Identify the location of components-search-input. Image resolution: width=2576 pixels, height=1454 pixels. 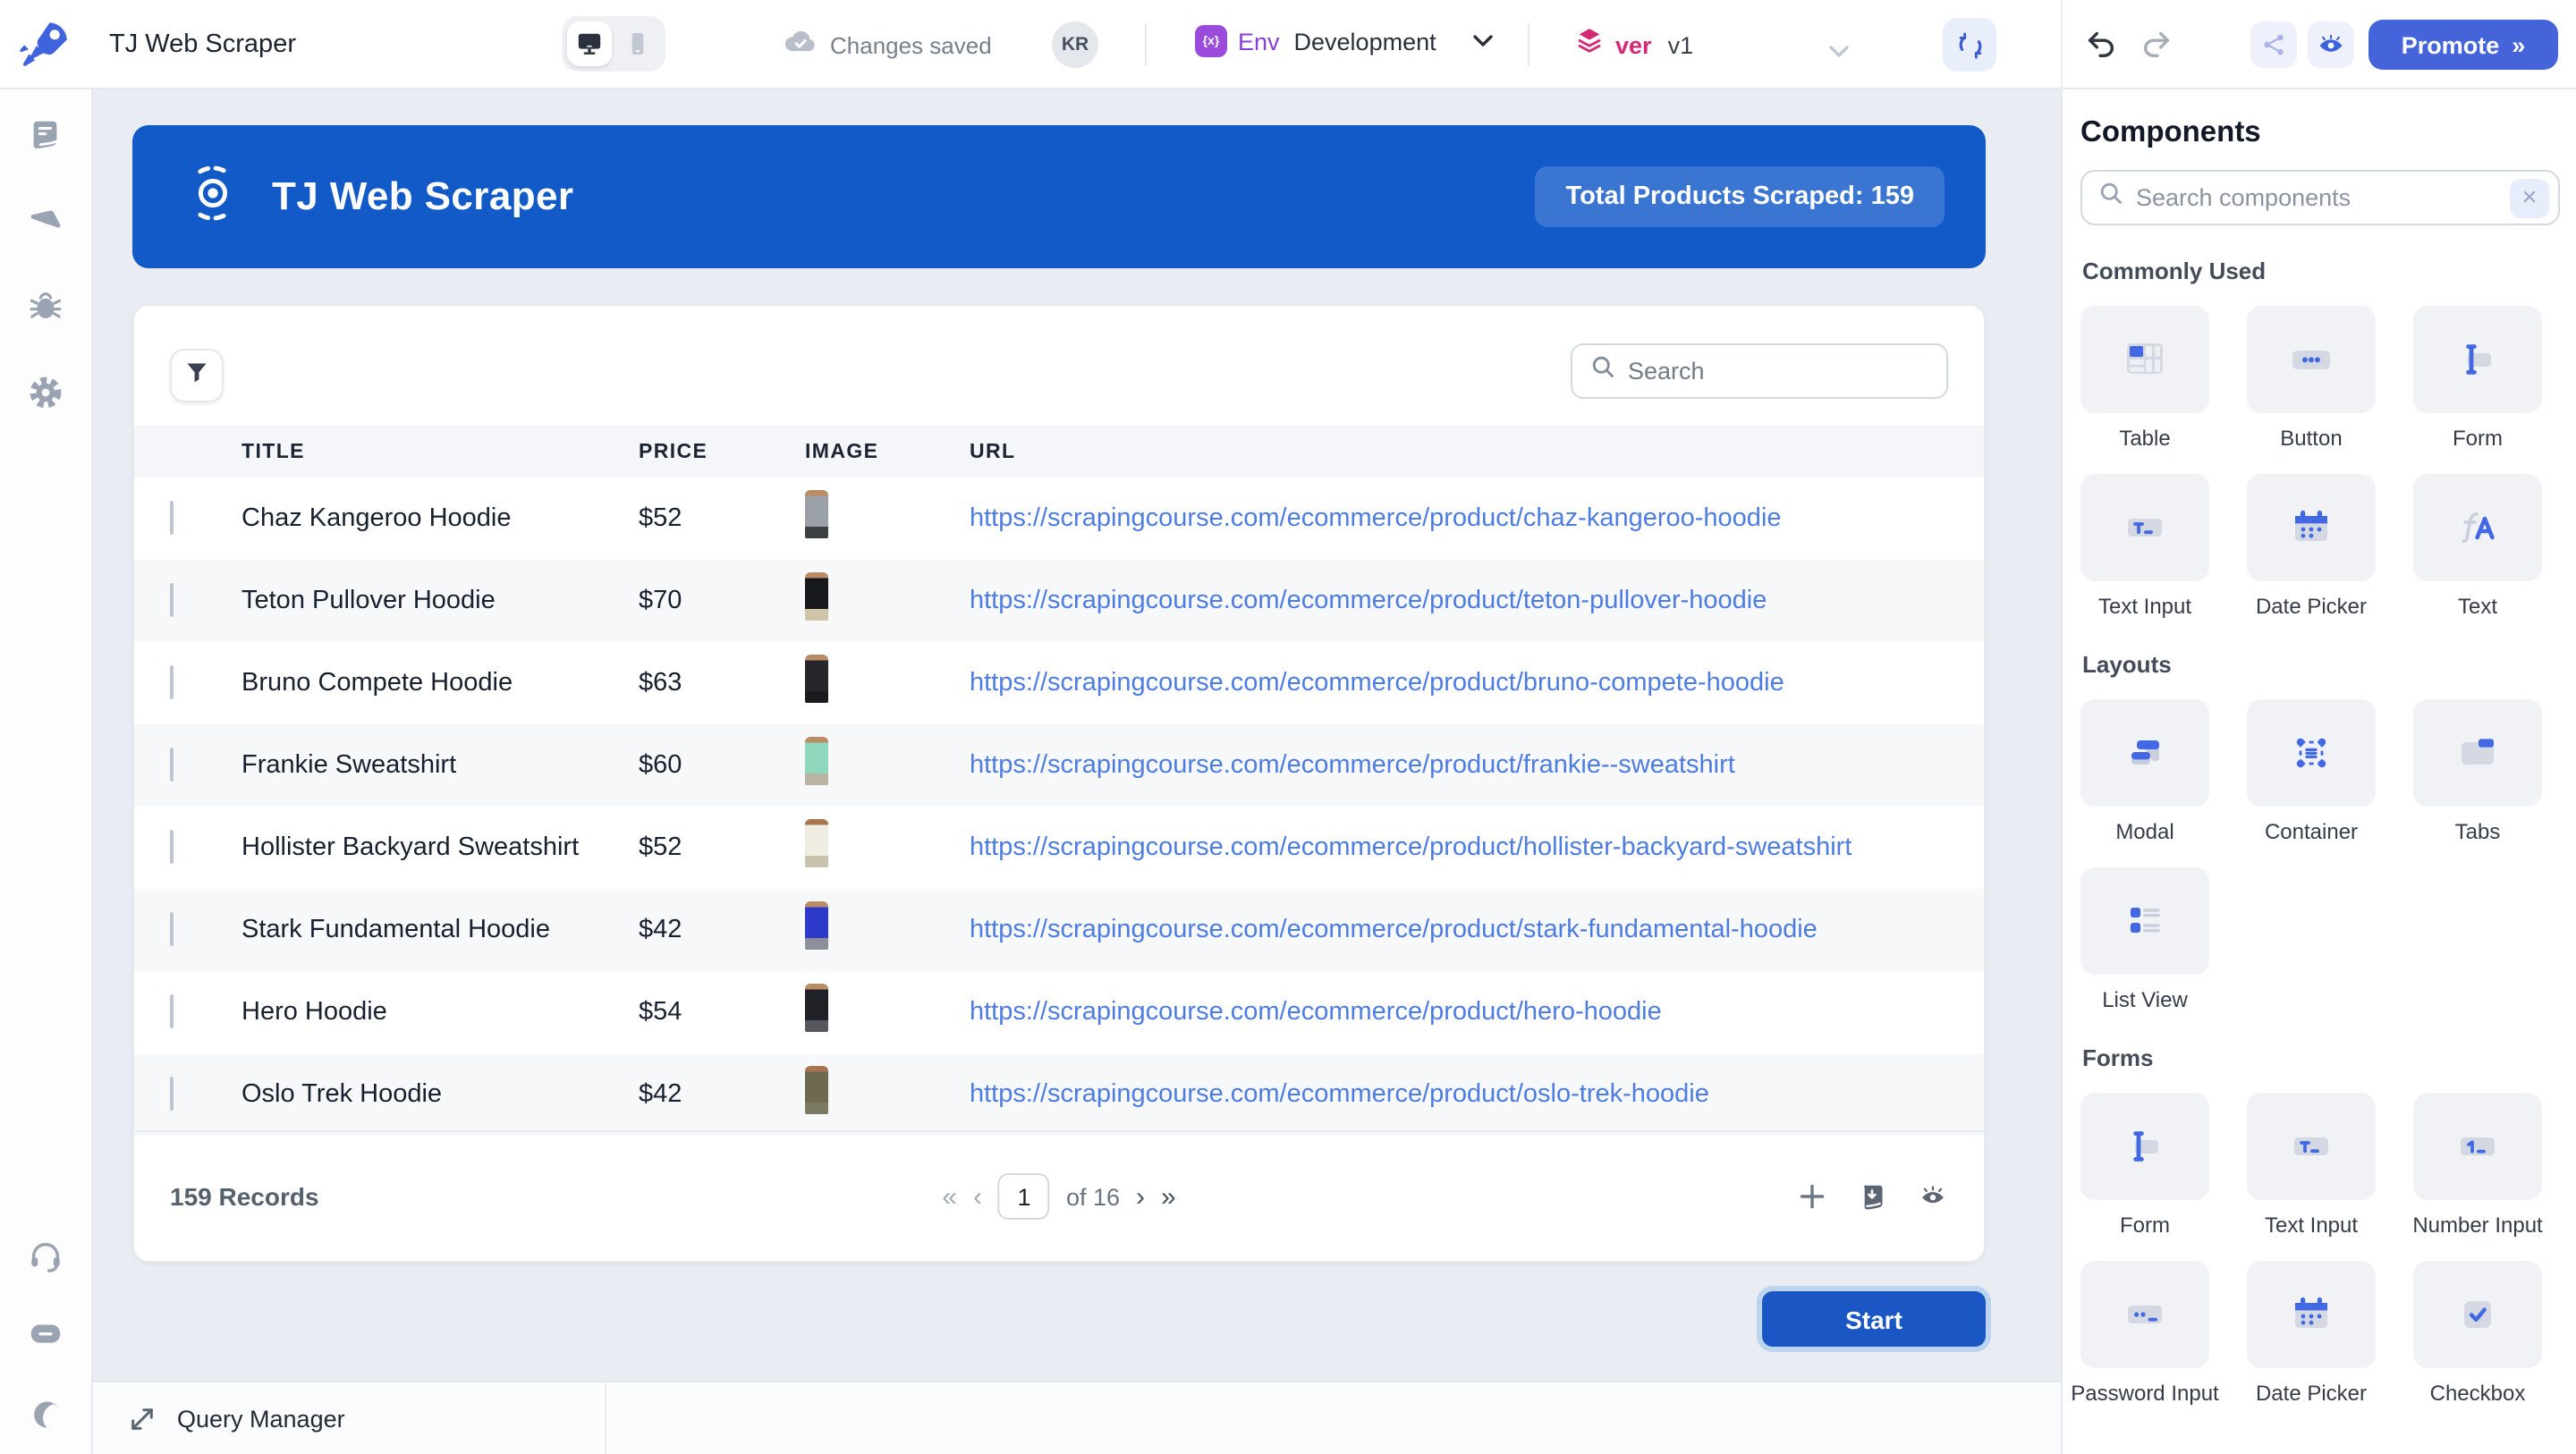
(2316, 197).